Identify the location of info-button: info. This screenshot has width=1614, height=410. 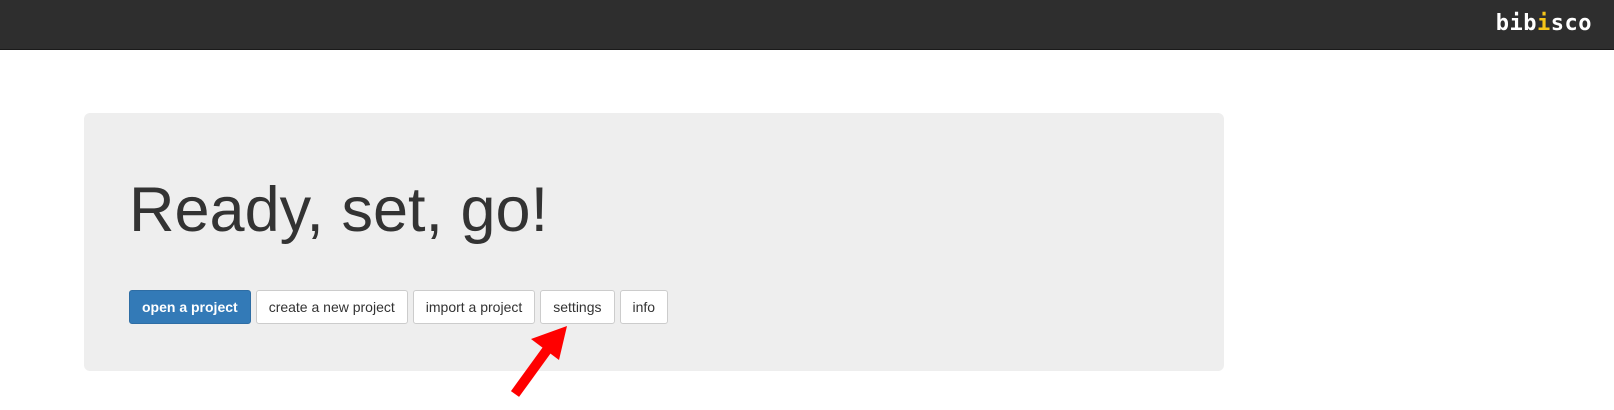
(644, 307).